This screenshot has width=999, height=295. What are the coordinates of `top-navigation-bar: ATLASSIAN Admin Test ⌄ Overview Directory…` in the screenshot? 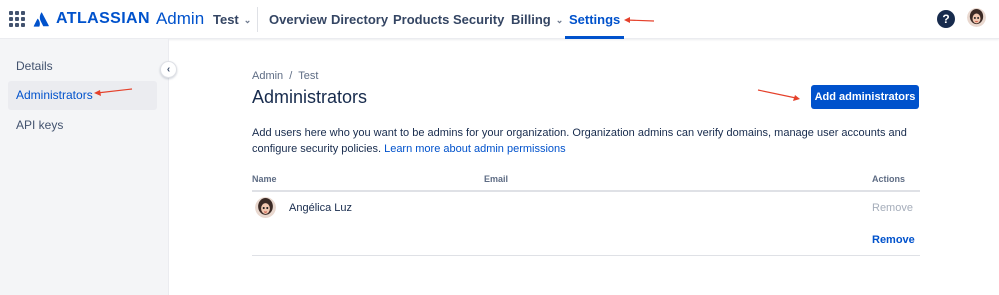 It's located at (499, 19).